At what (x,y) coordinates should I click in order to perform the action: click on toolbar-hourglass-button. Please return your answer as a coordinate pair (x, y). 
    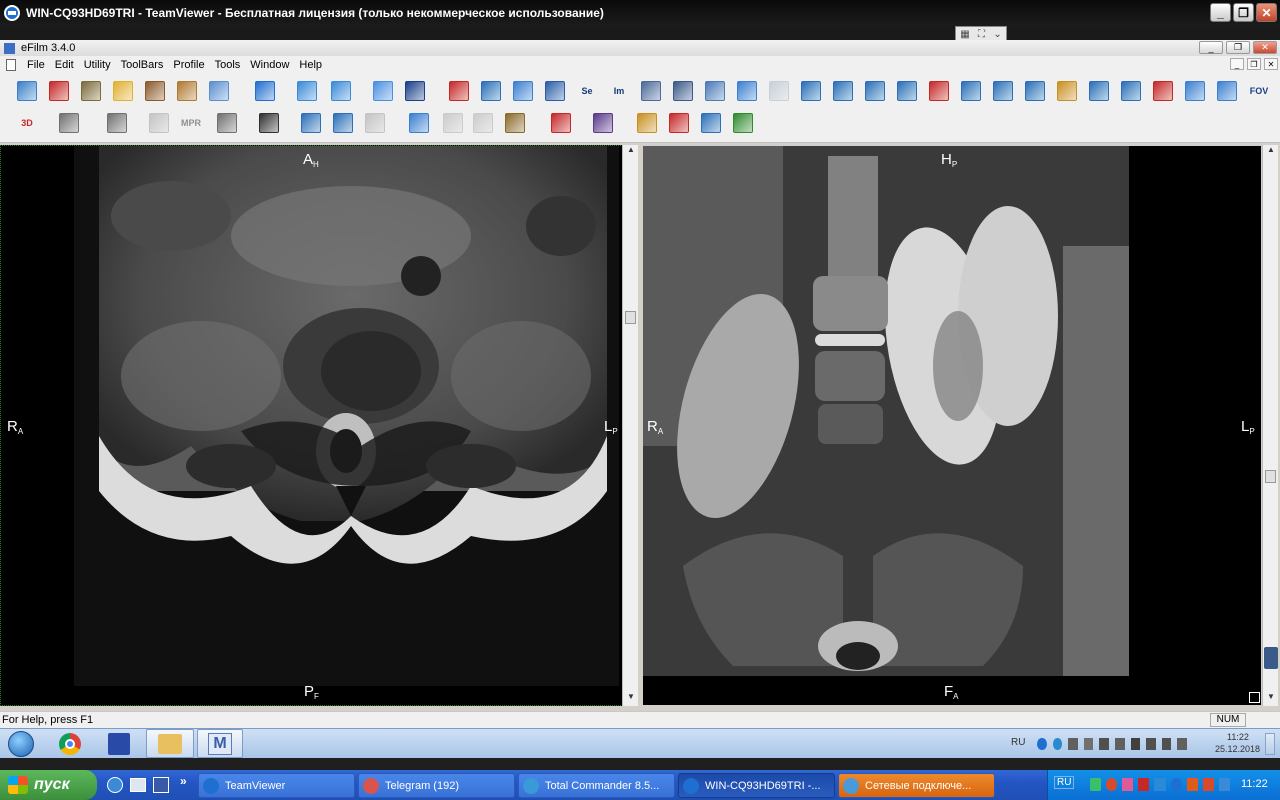
    Looking at the image, I should click on (91, 91).